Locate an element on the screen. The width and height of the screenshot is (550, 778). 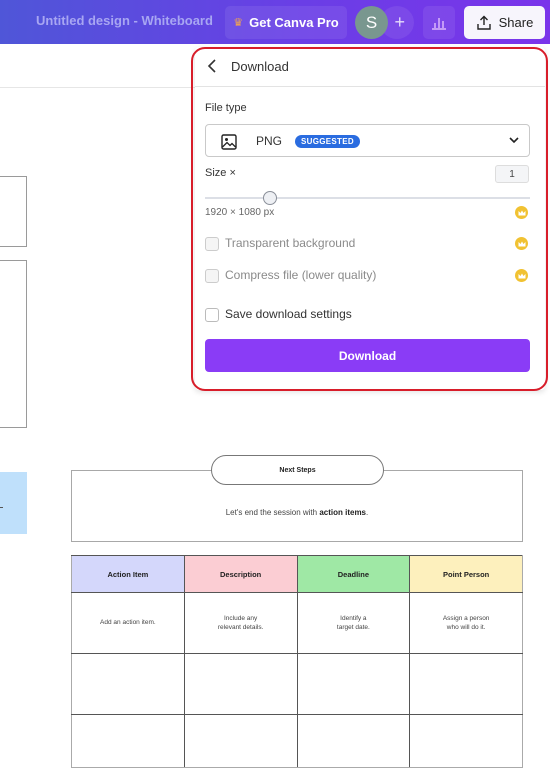
image-icon is located at coordinates (229, 142).